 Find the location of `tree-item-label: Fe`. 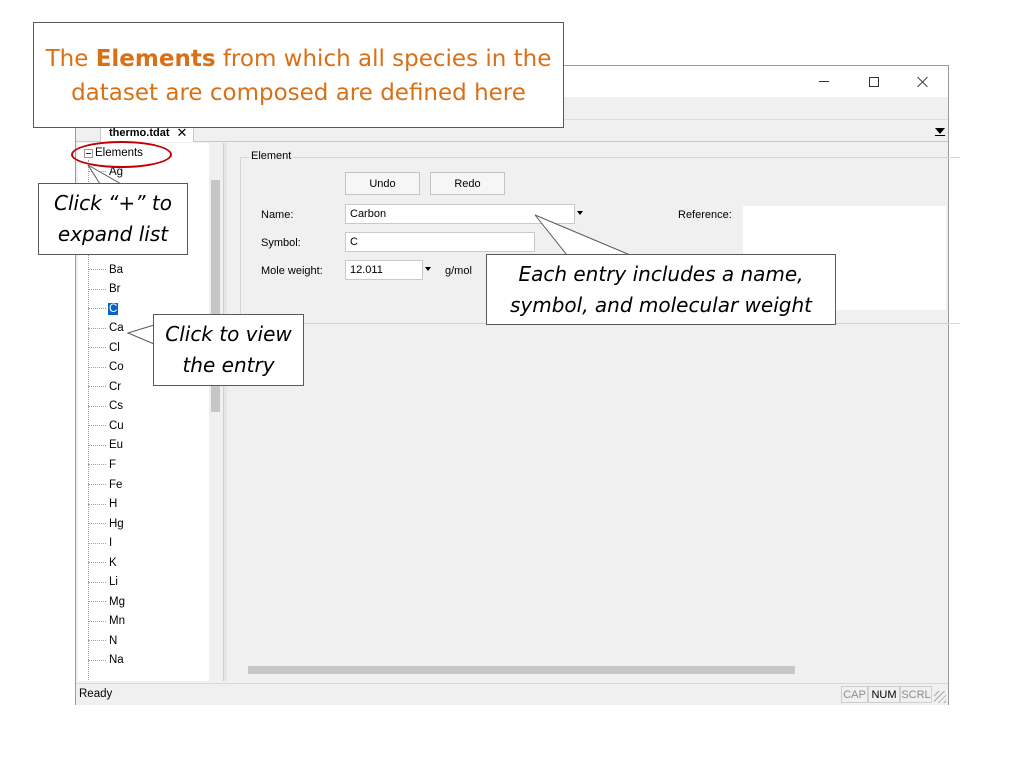

tree-item-label: Fe is located at coordinates (116, 484).